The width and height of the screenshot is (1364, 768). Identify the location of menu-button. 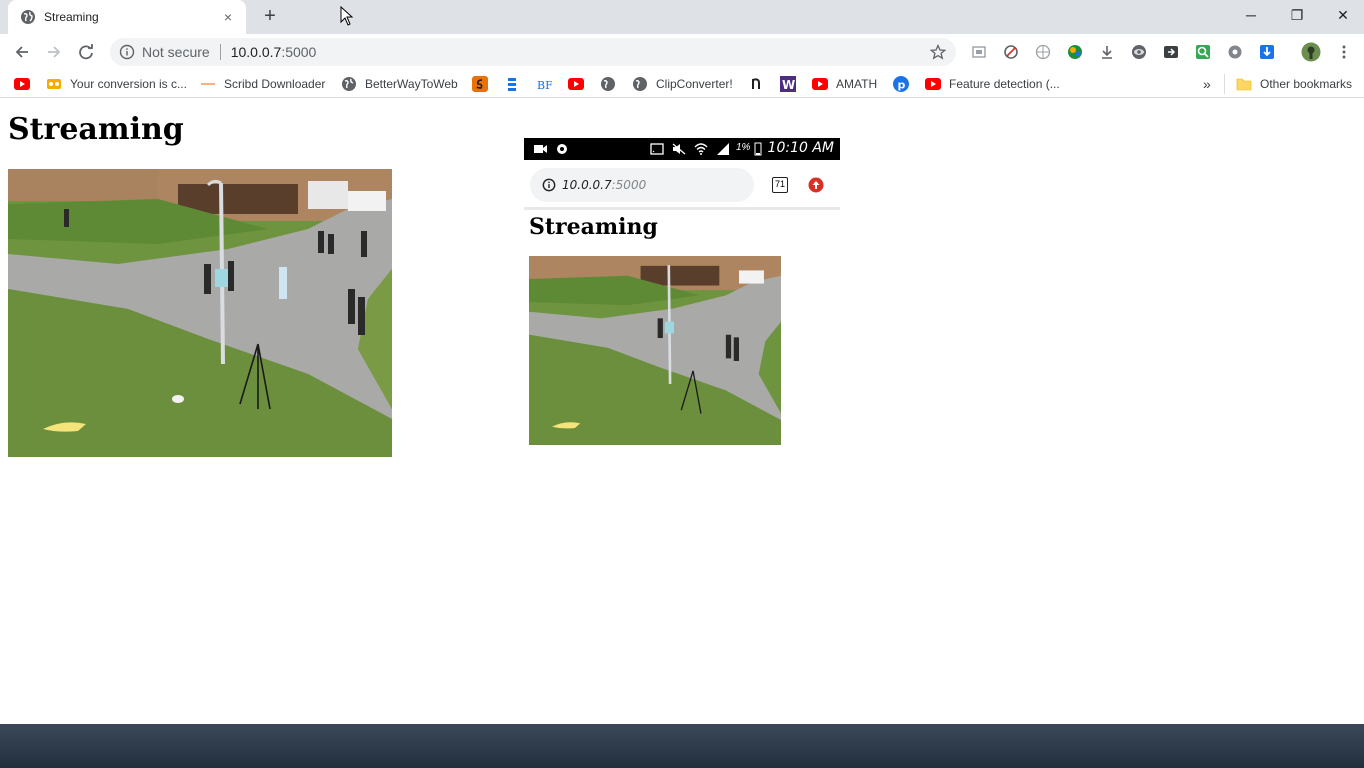
(1344, 52).